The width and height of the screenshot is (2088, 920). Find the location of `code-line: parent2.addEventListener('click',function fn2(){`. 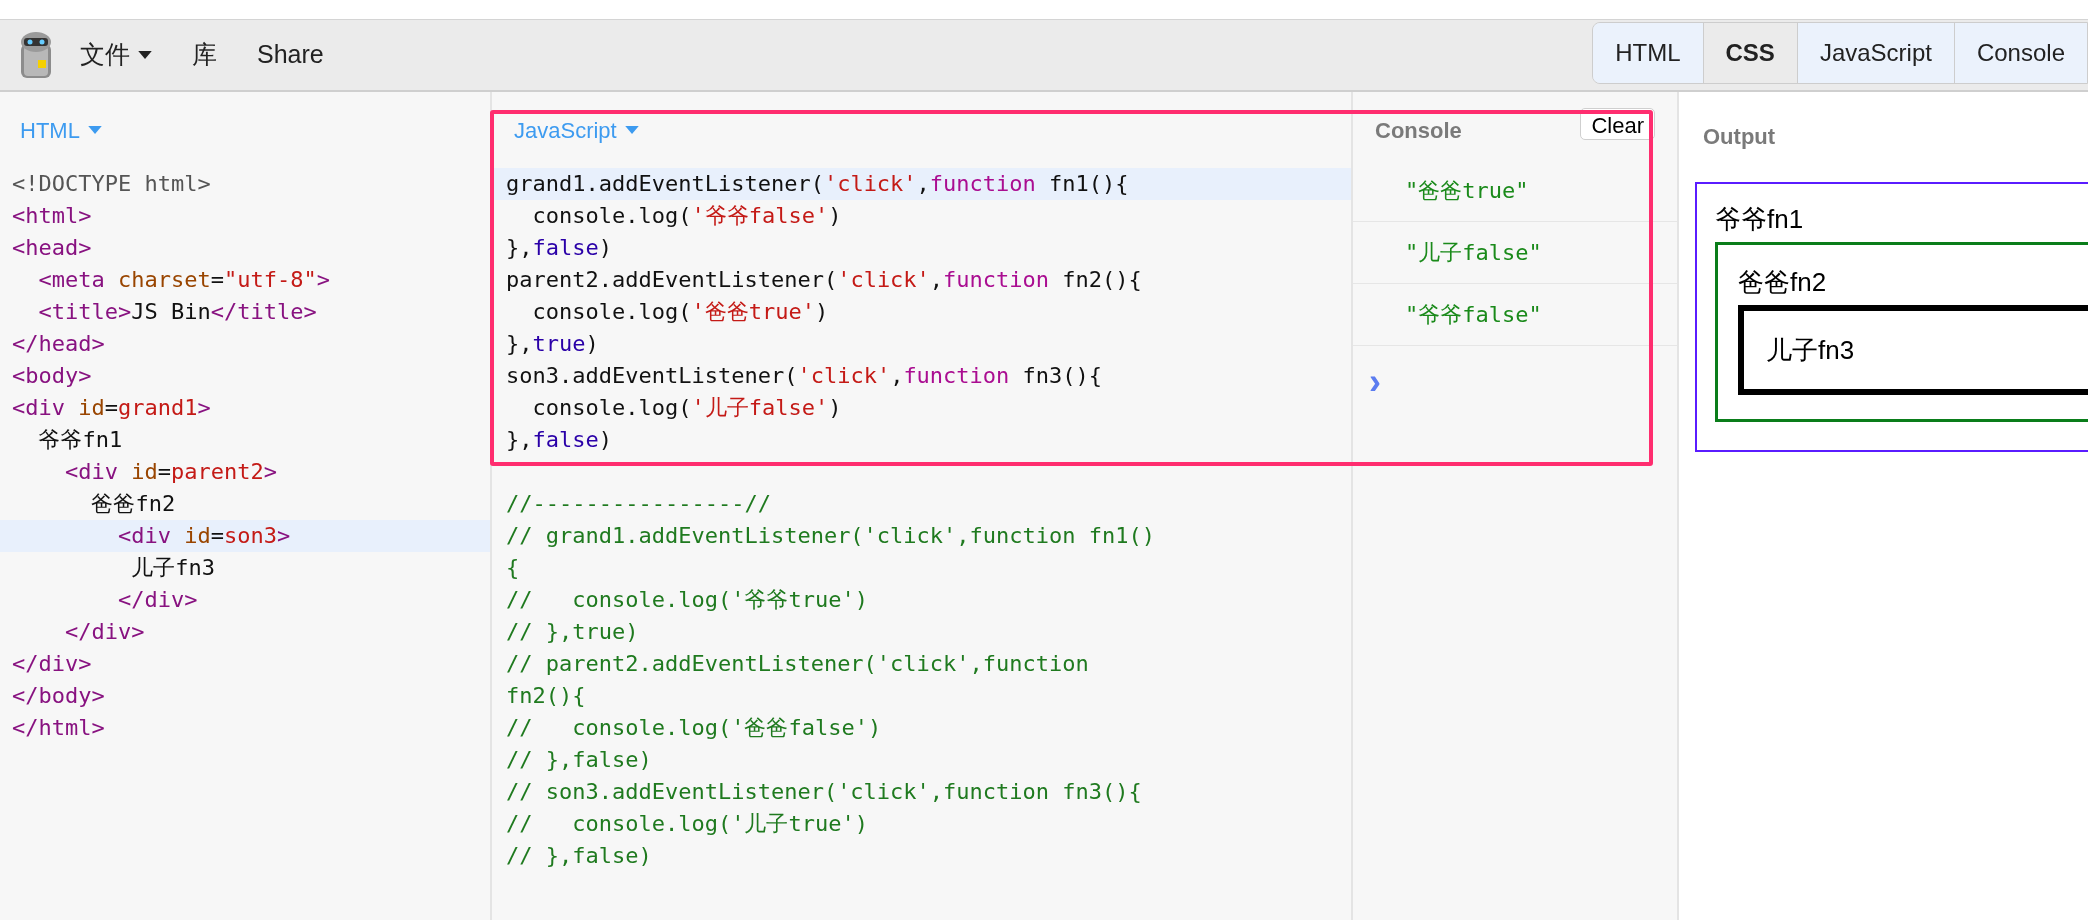

code-line: parent2.addEventListener('click',function fn2(){ is located at coordinates (824, 280).